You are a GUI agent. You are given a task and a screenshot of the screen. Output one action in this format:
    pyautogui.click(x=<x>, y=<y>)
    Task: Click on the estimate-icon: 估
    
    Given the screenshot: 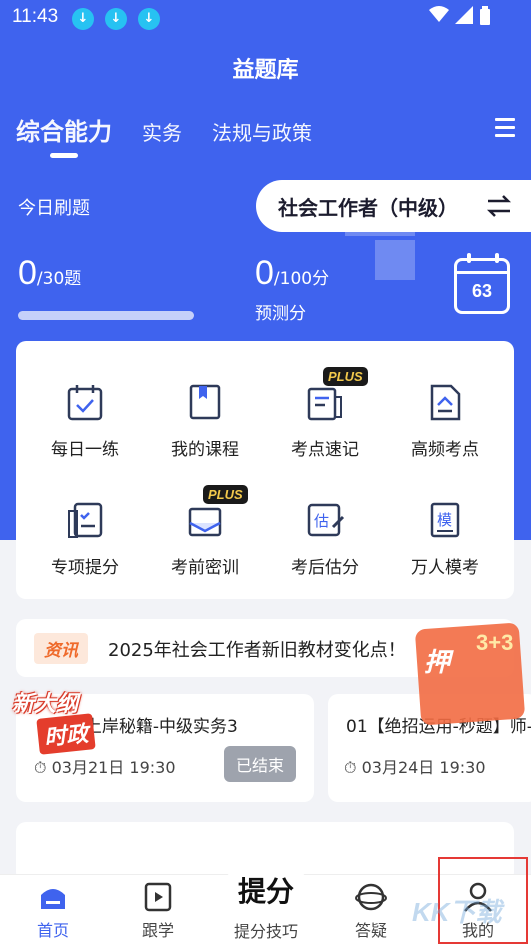 What is the action you would take?
    pyautogui.click(x=326, y=520)
    